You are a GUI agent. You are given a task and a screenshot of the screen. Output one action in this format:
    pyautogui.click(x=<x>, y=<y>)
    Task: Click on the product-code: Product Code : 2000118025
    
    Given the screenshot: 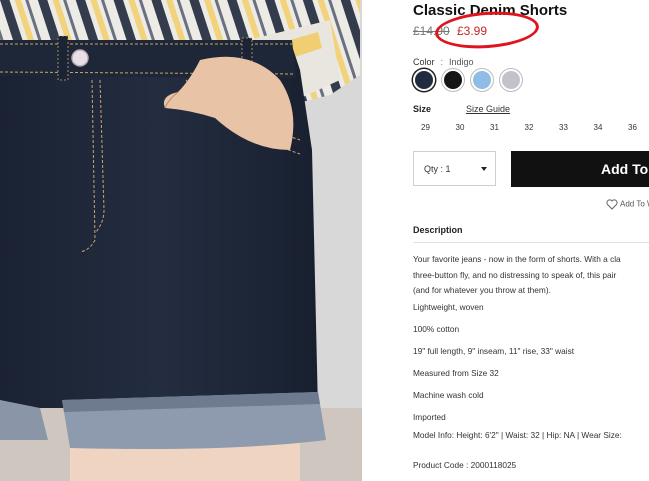 What is the action you would take?
    pyautogui.click(x=465, y=465)
    